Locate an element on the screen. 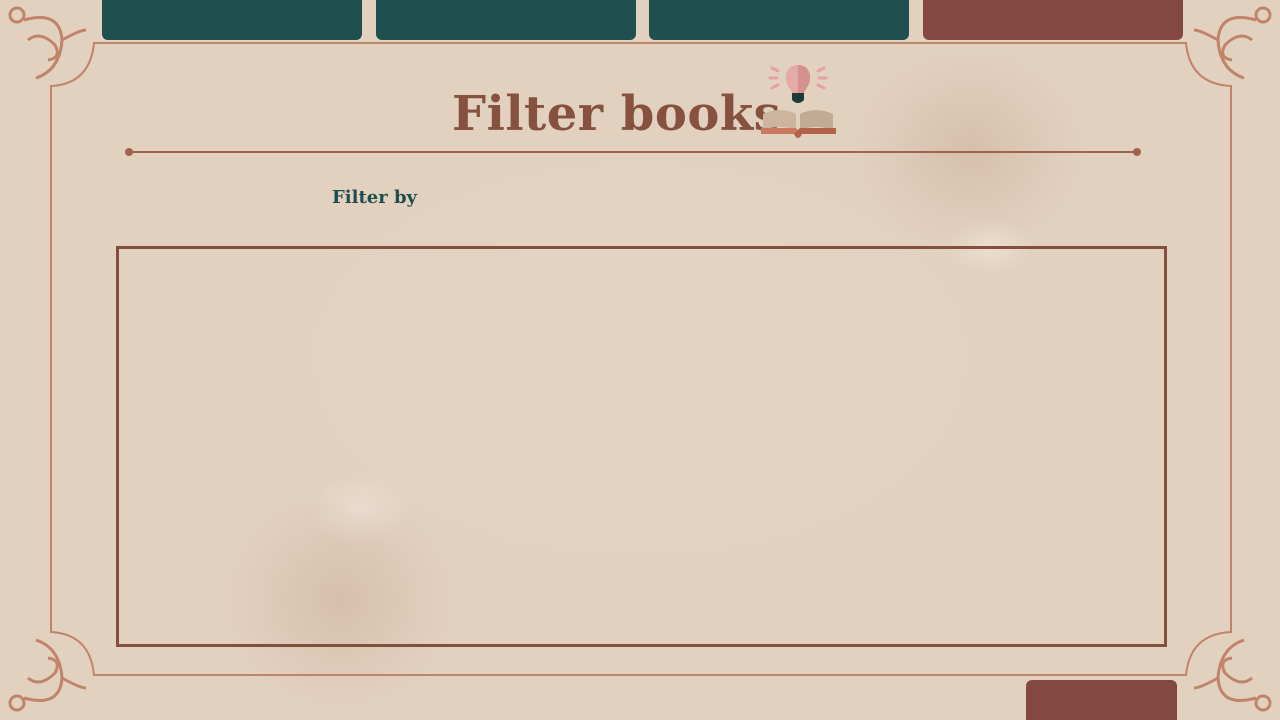  rule-dot-right is located at coordinates (1137, 152).